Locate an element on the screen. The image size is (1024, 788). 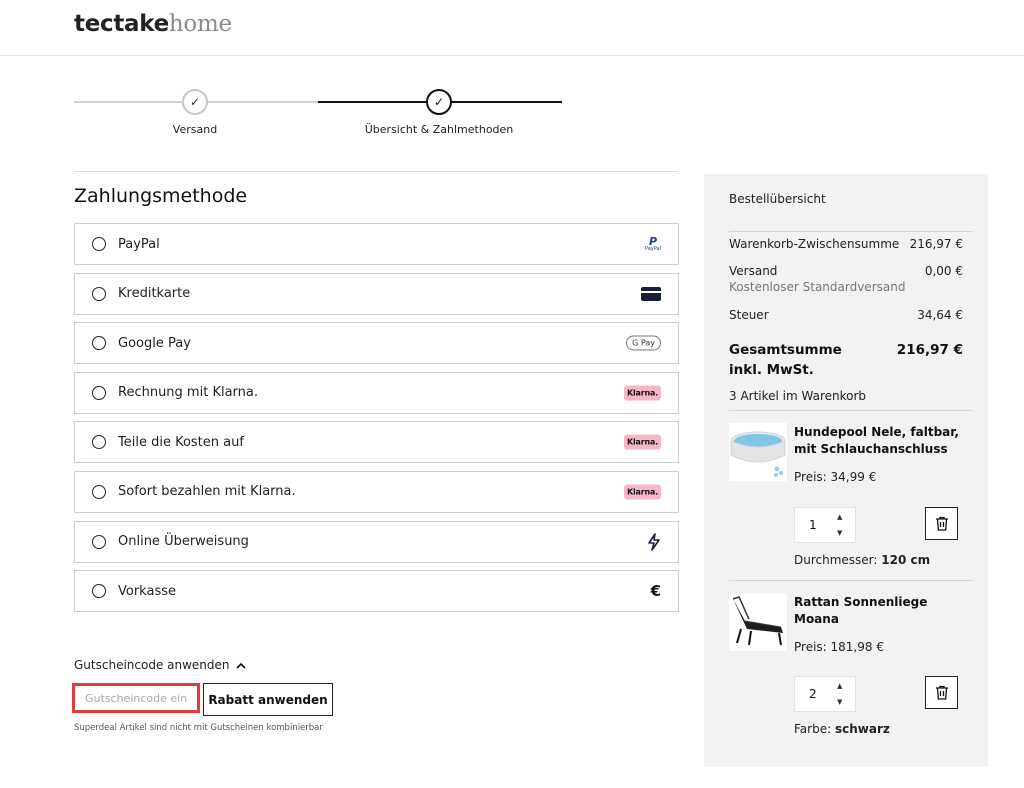
product-attribute: Farbe: schwarz is located at coordinates (842, 729).